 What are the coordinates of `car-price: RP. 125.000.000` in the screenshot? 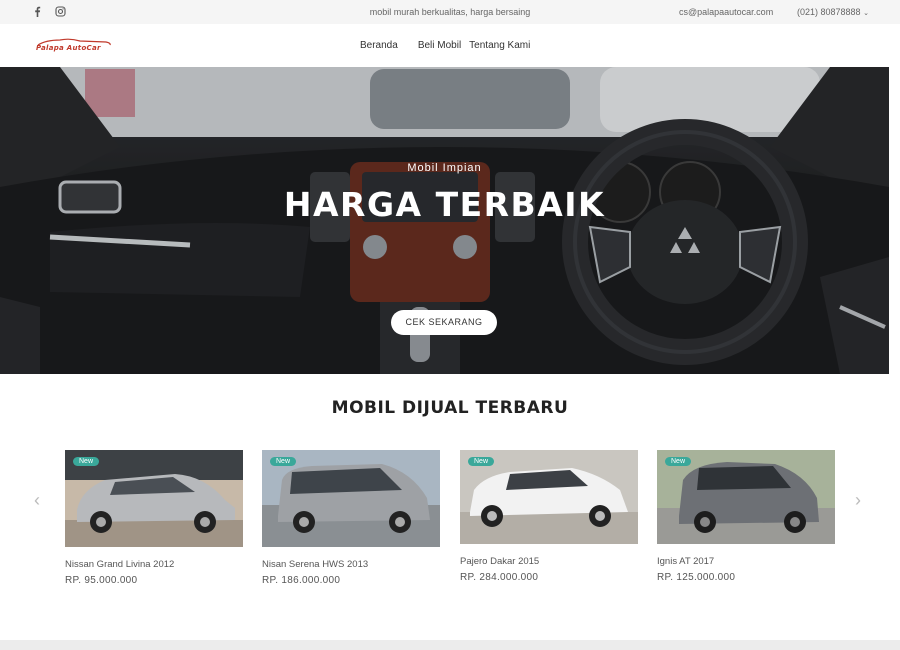 It's located at (696, 577).